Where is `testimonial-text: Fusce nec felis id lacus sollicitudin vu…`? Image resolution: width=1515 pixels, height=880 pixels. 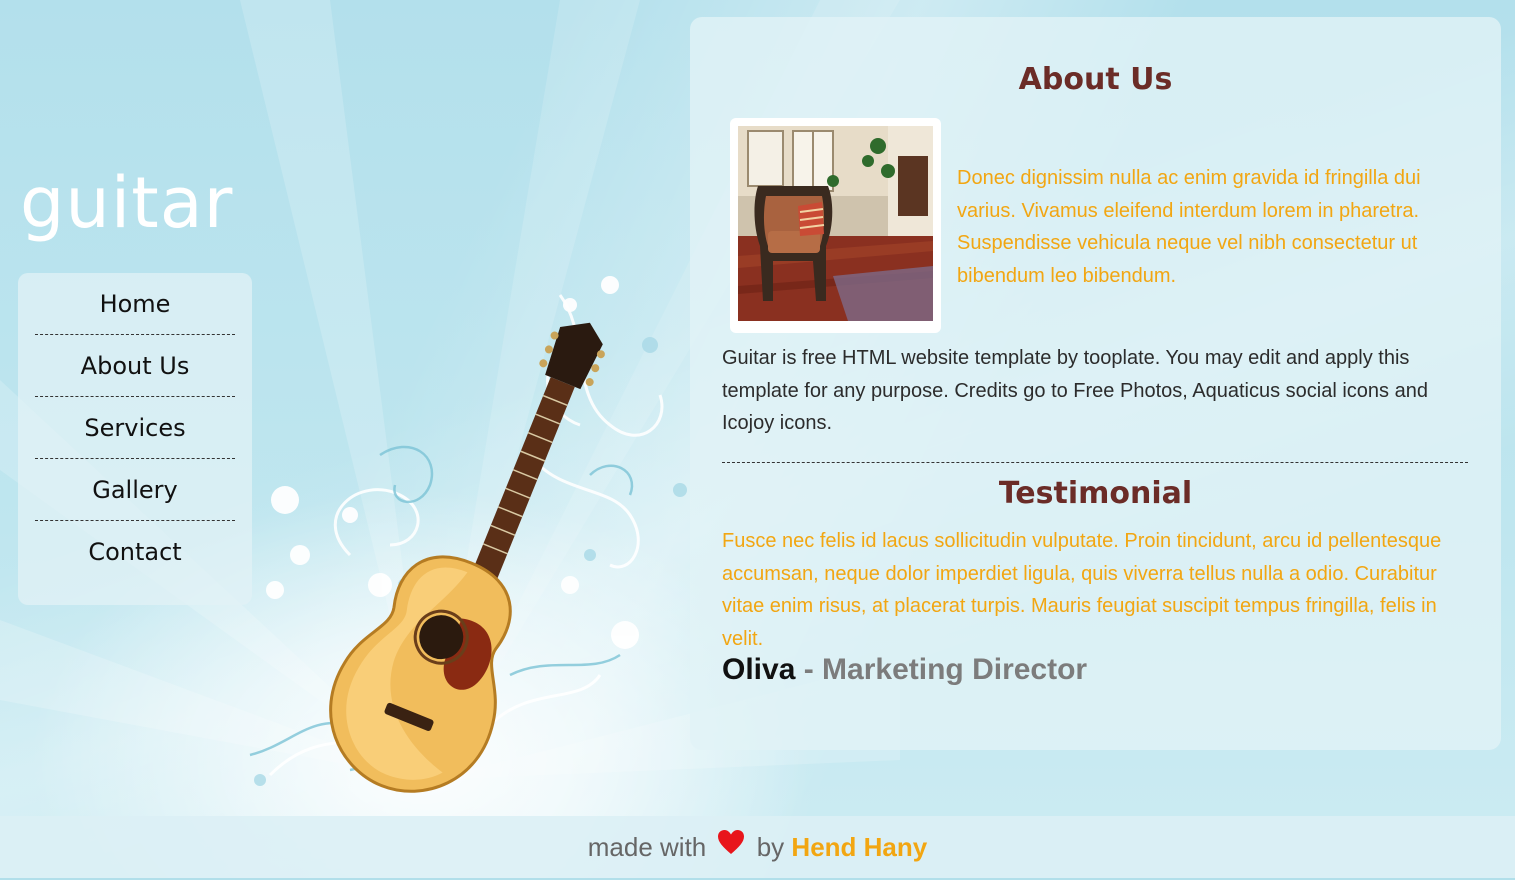 testimonial-text: Fusce nec felis id lacus sollicitudin vu… is located at coordinates (1082, 590).